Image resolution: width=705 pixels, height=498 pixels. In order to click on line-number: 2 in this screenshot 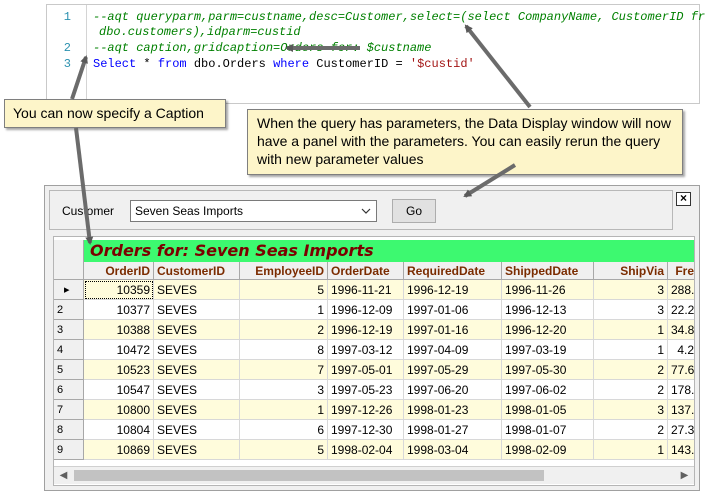, I will do `click(67, 48)`.